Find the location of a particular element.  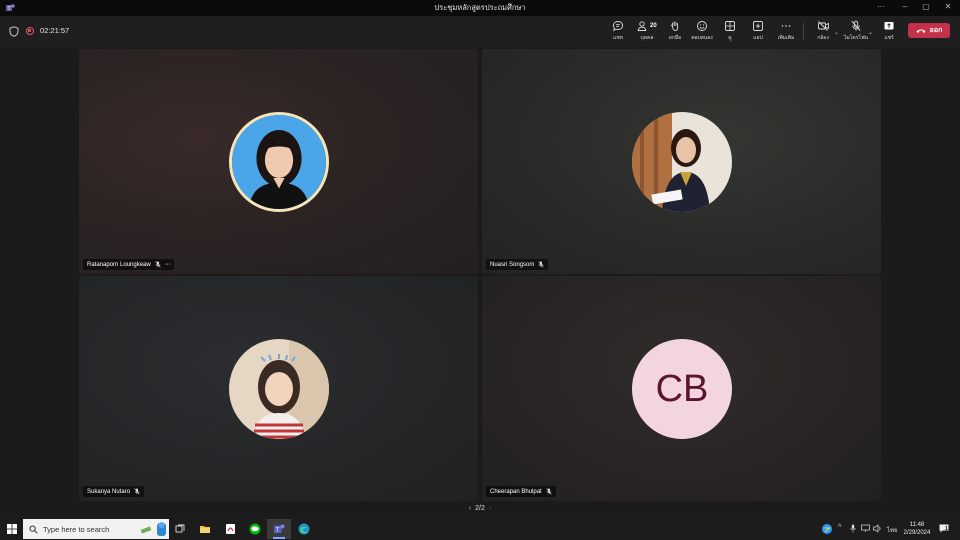

people-button: 20 บุคคล is located at coordinates (647, 32).